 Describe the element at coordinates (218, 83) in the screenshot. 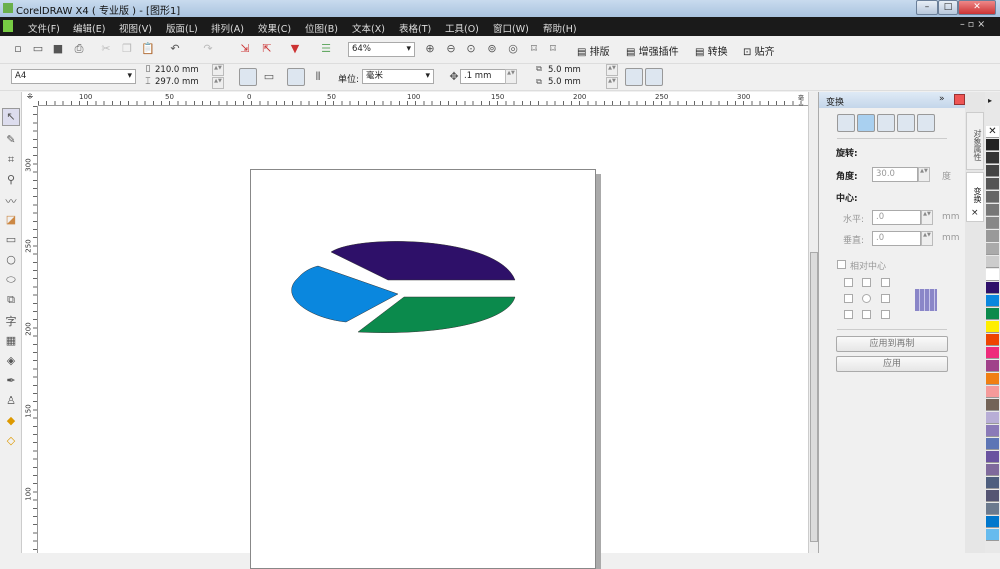

I see `height-spinner: ▲▼` at that location.